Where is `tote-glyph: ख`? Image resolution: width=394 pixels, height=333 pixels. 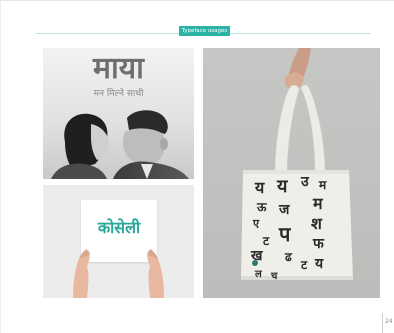
tote-glyph: ख is located at coordinates (257, 256).